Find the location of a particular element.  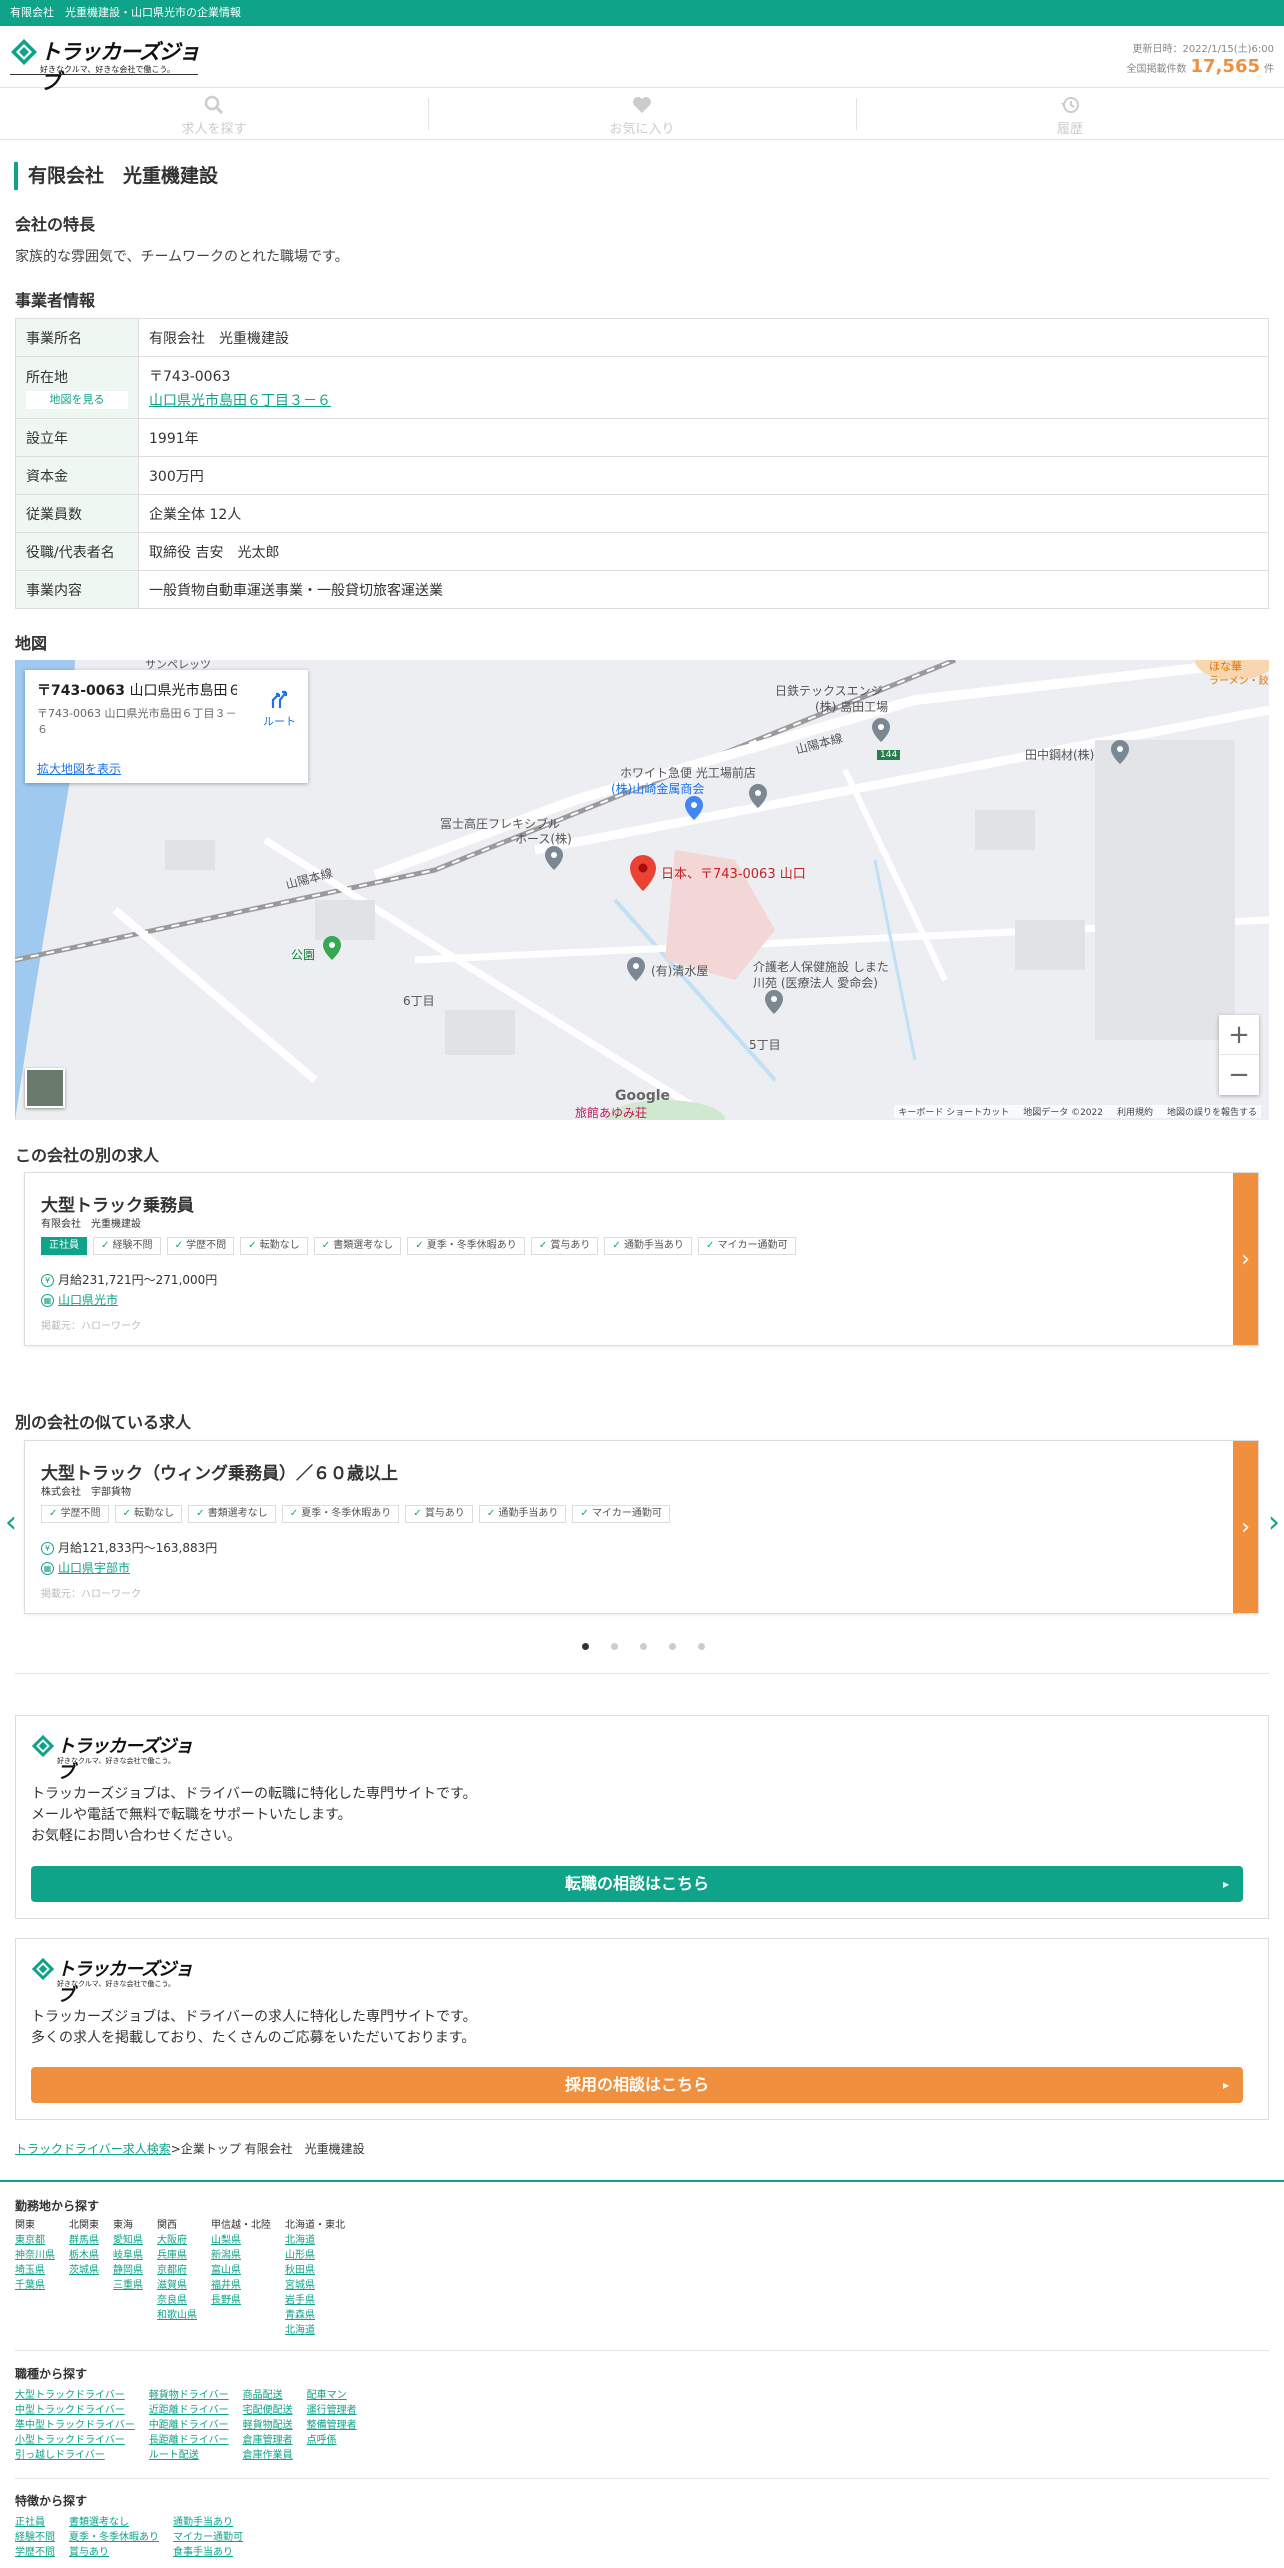

feature-link: 賞与あり is located at coordinates (114, 2552).